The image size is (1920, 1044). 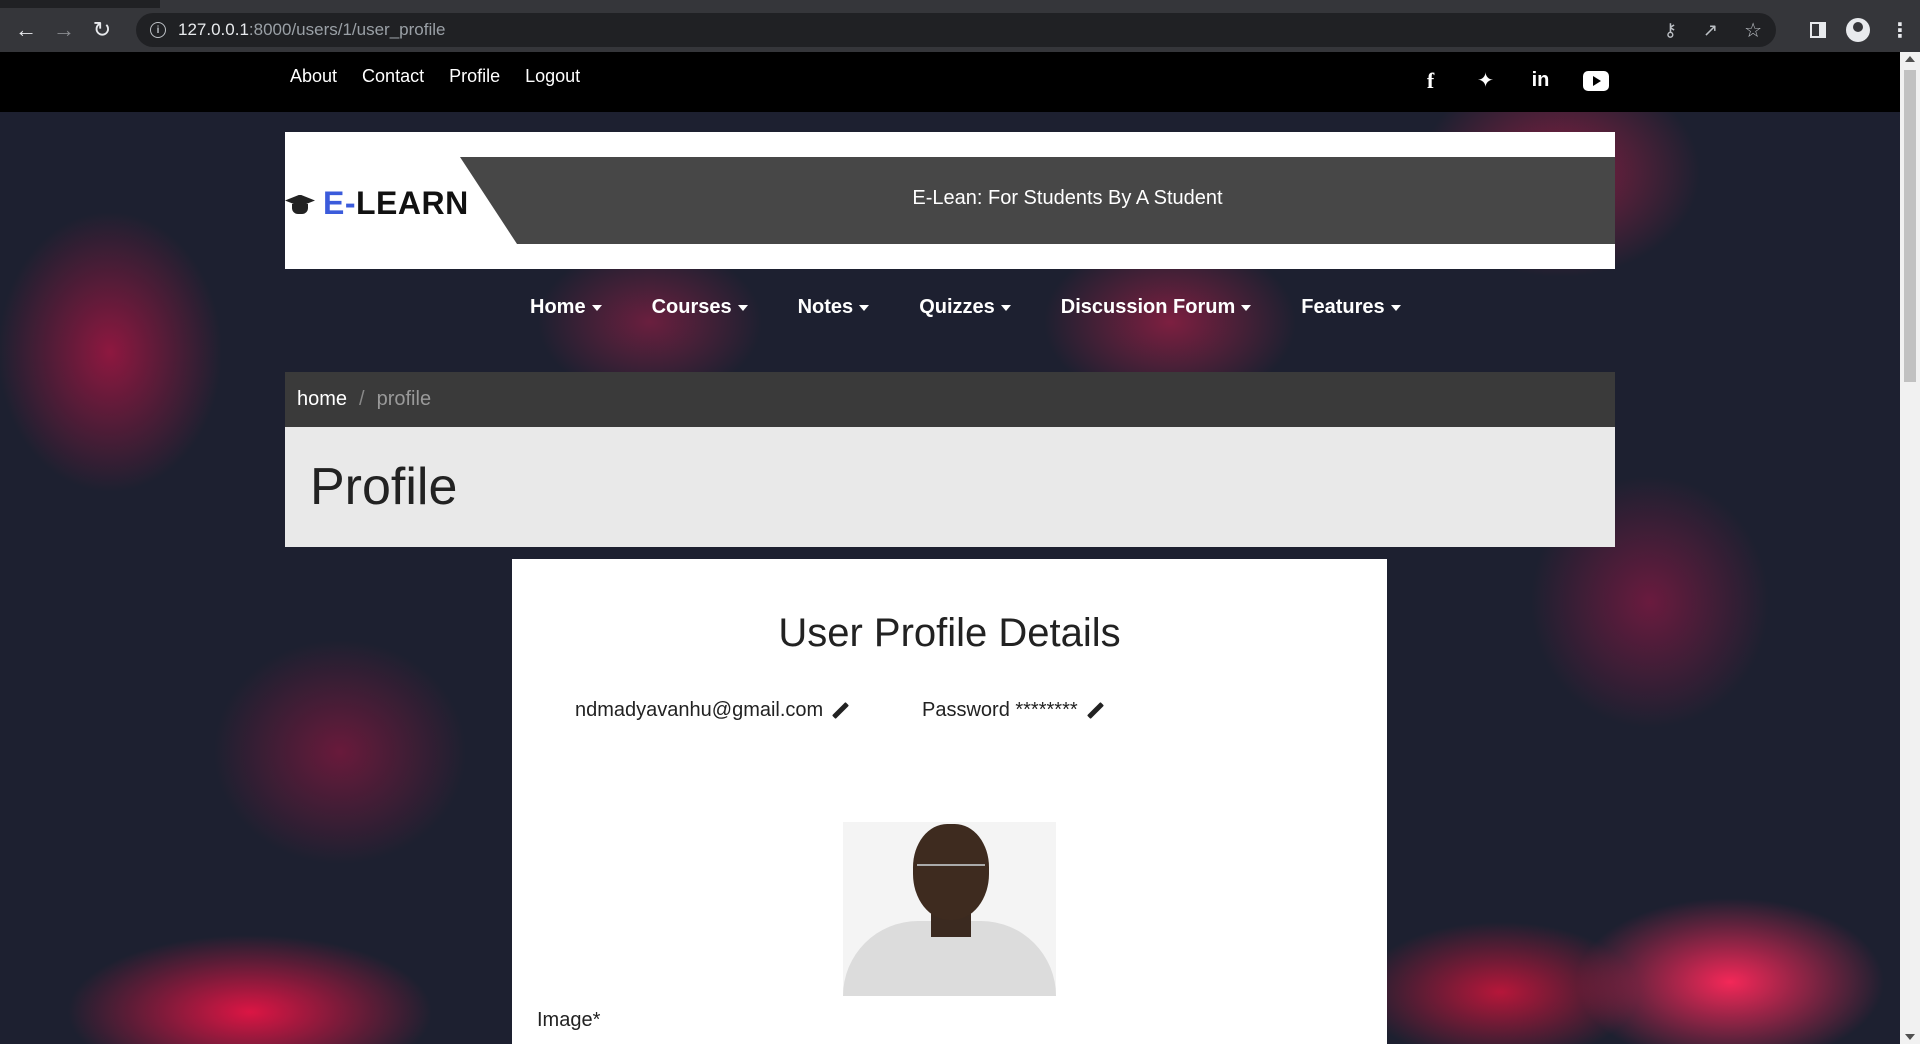 I want to click on nav-features-dropdown: Features, so click(x=1351, y=307).